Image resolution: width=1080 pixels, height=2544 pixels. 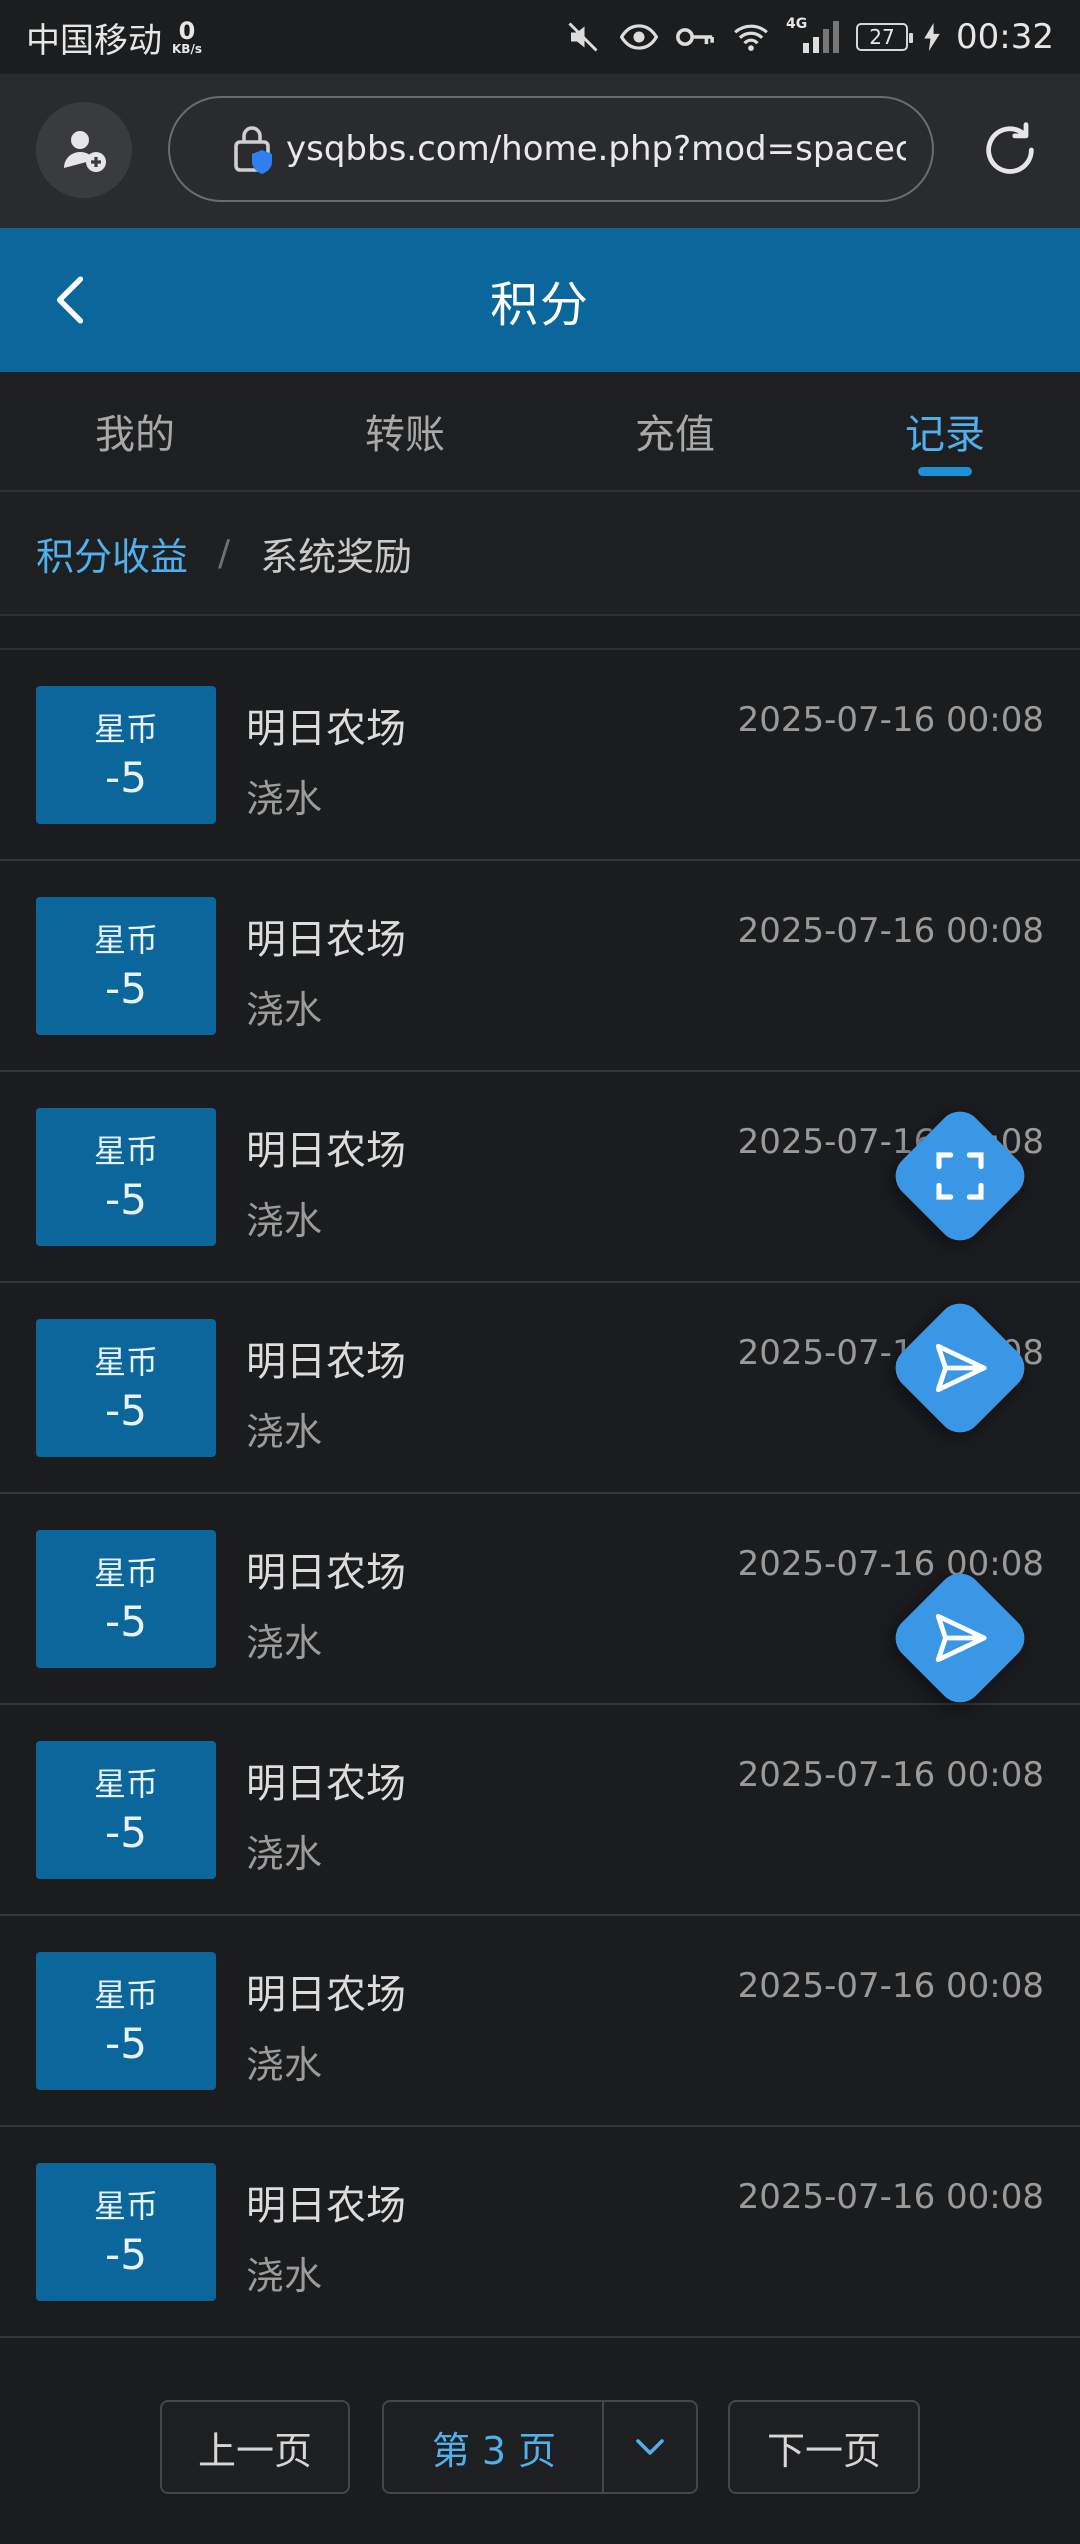 I want to click on add-user-icon, so click(x=85, y=151).